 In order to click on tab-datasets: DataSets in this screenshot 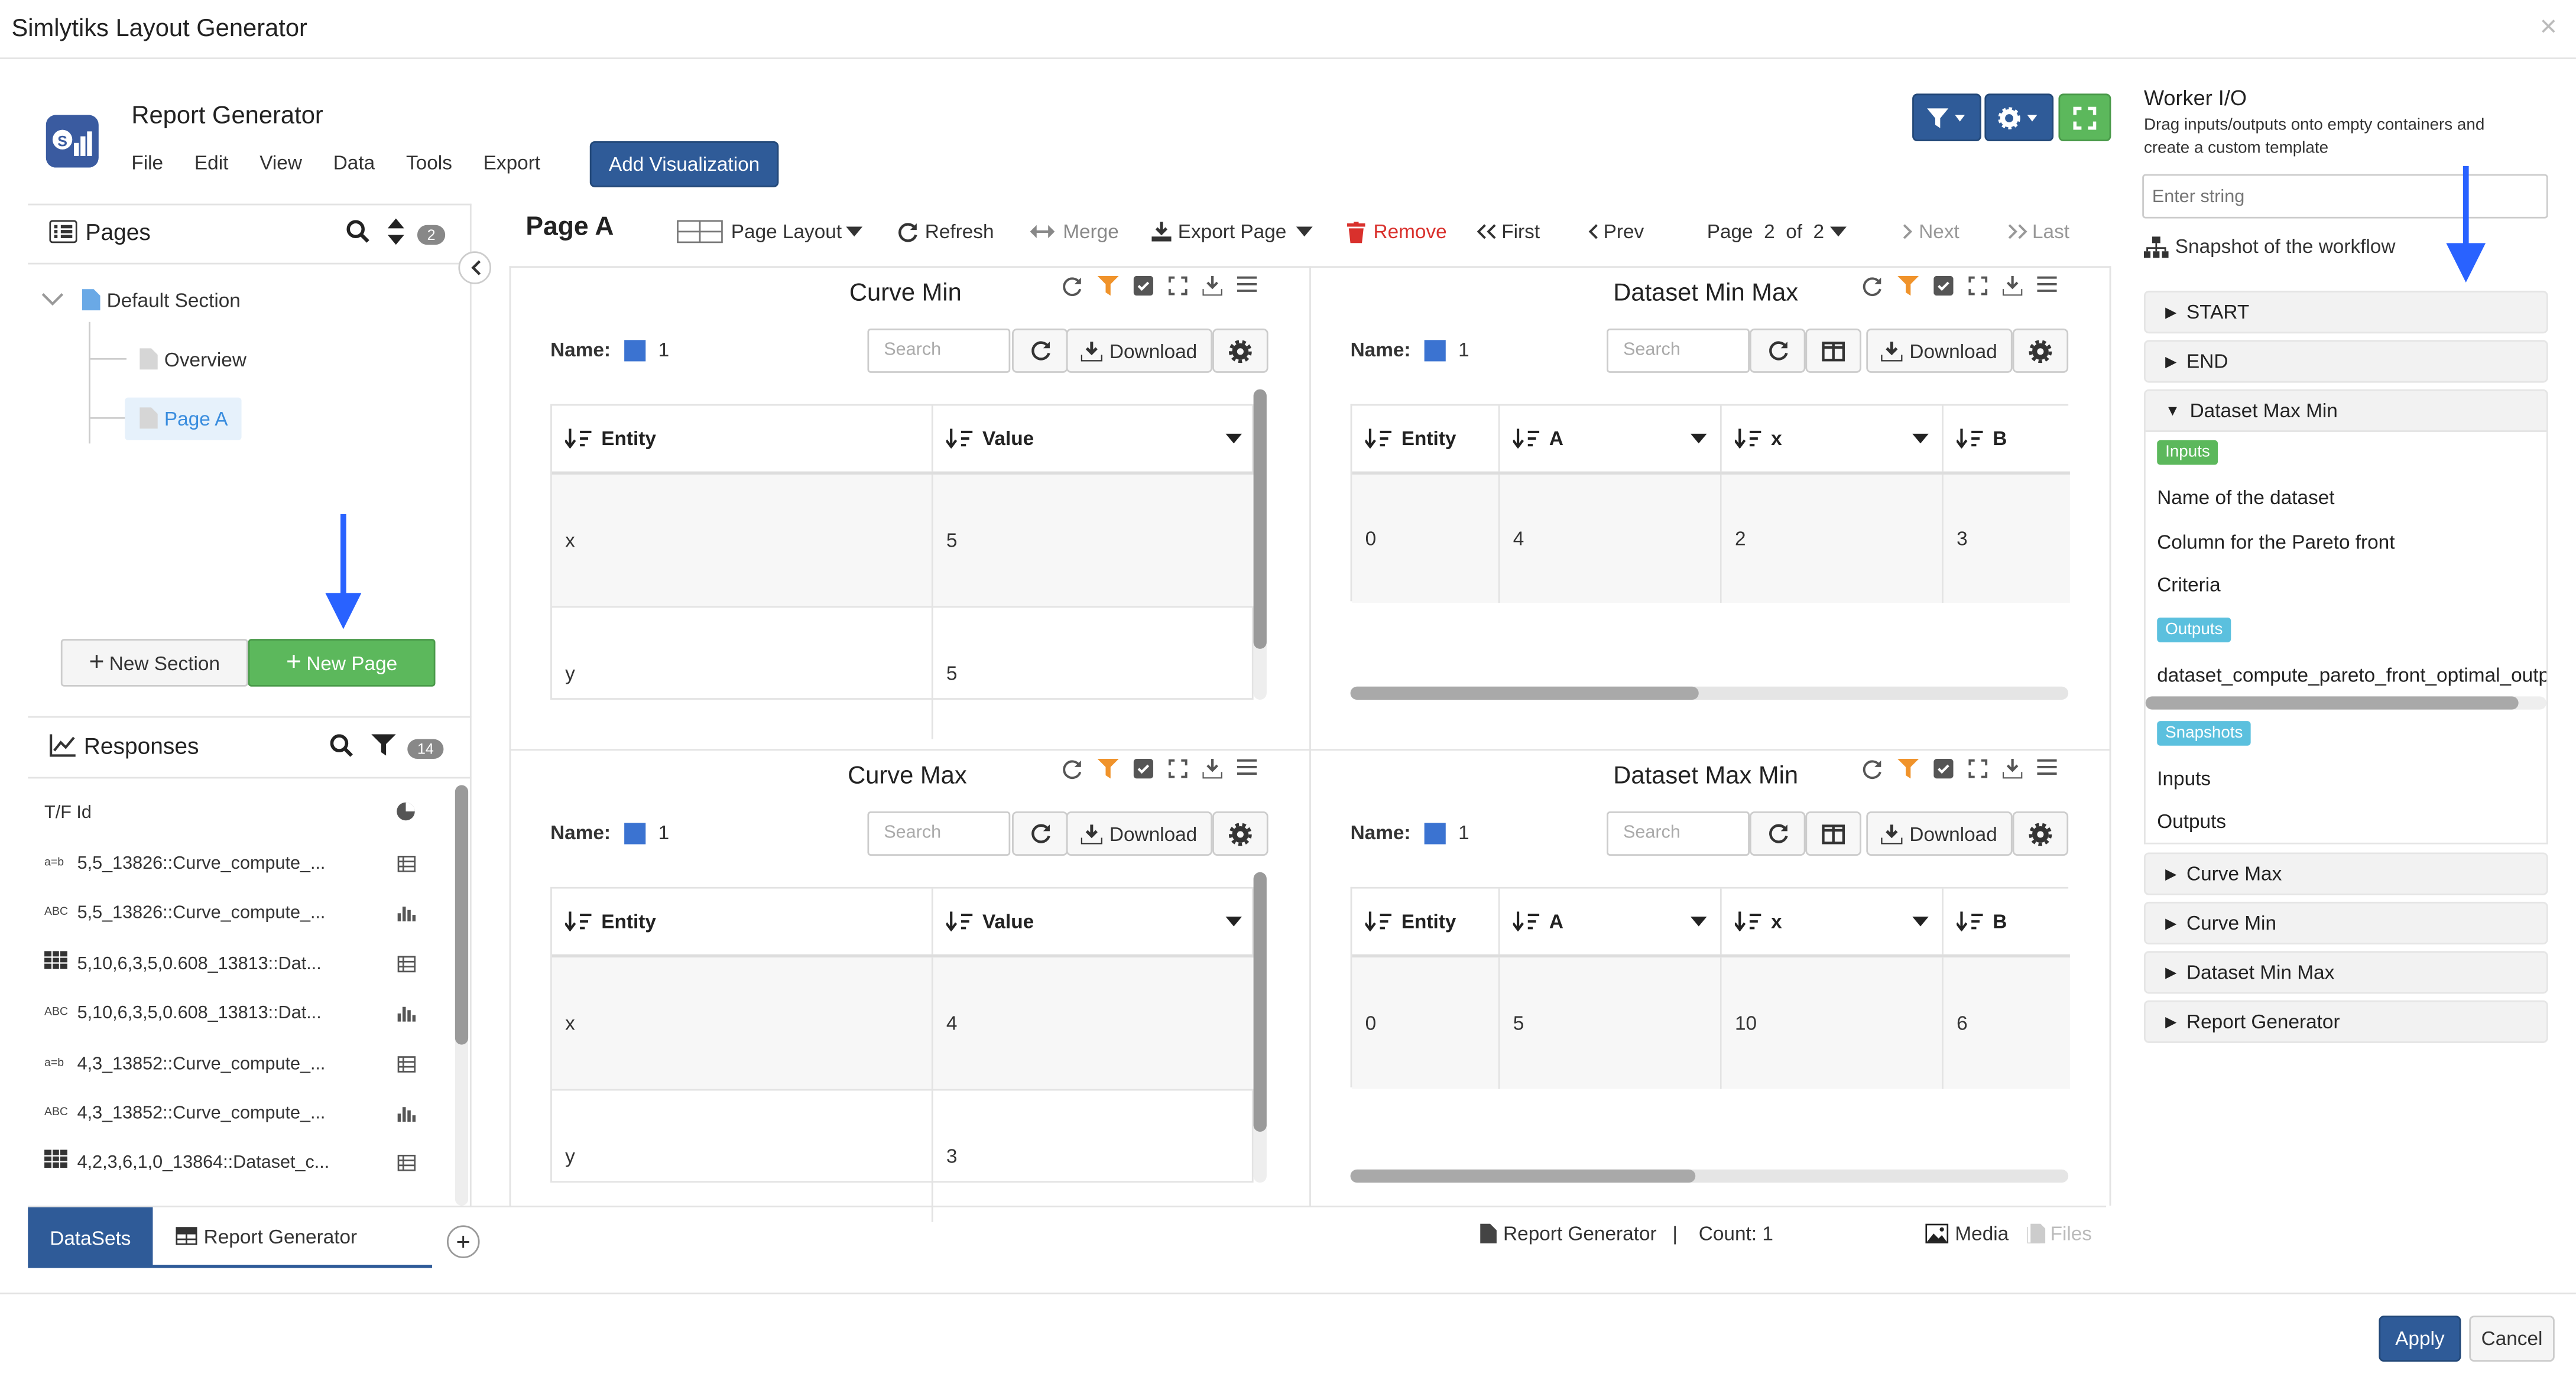, I will do `click(90, 1237)`.